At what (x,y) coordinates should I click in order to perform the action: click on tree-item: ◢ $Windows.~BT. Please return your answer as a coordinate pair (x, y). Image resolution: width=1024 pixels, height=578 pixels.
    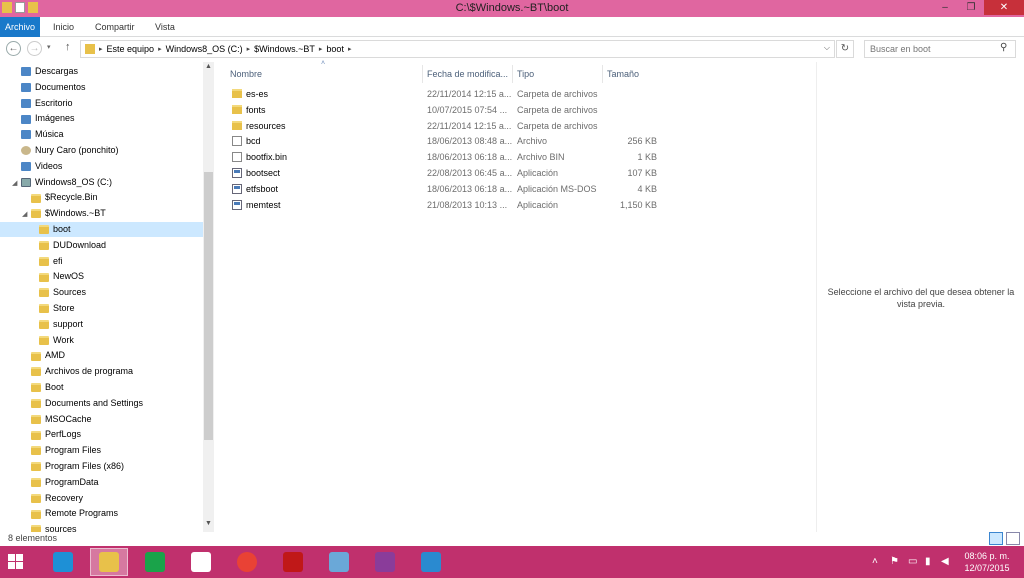
    Looking at the image, I should click on (101, 213).